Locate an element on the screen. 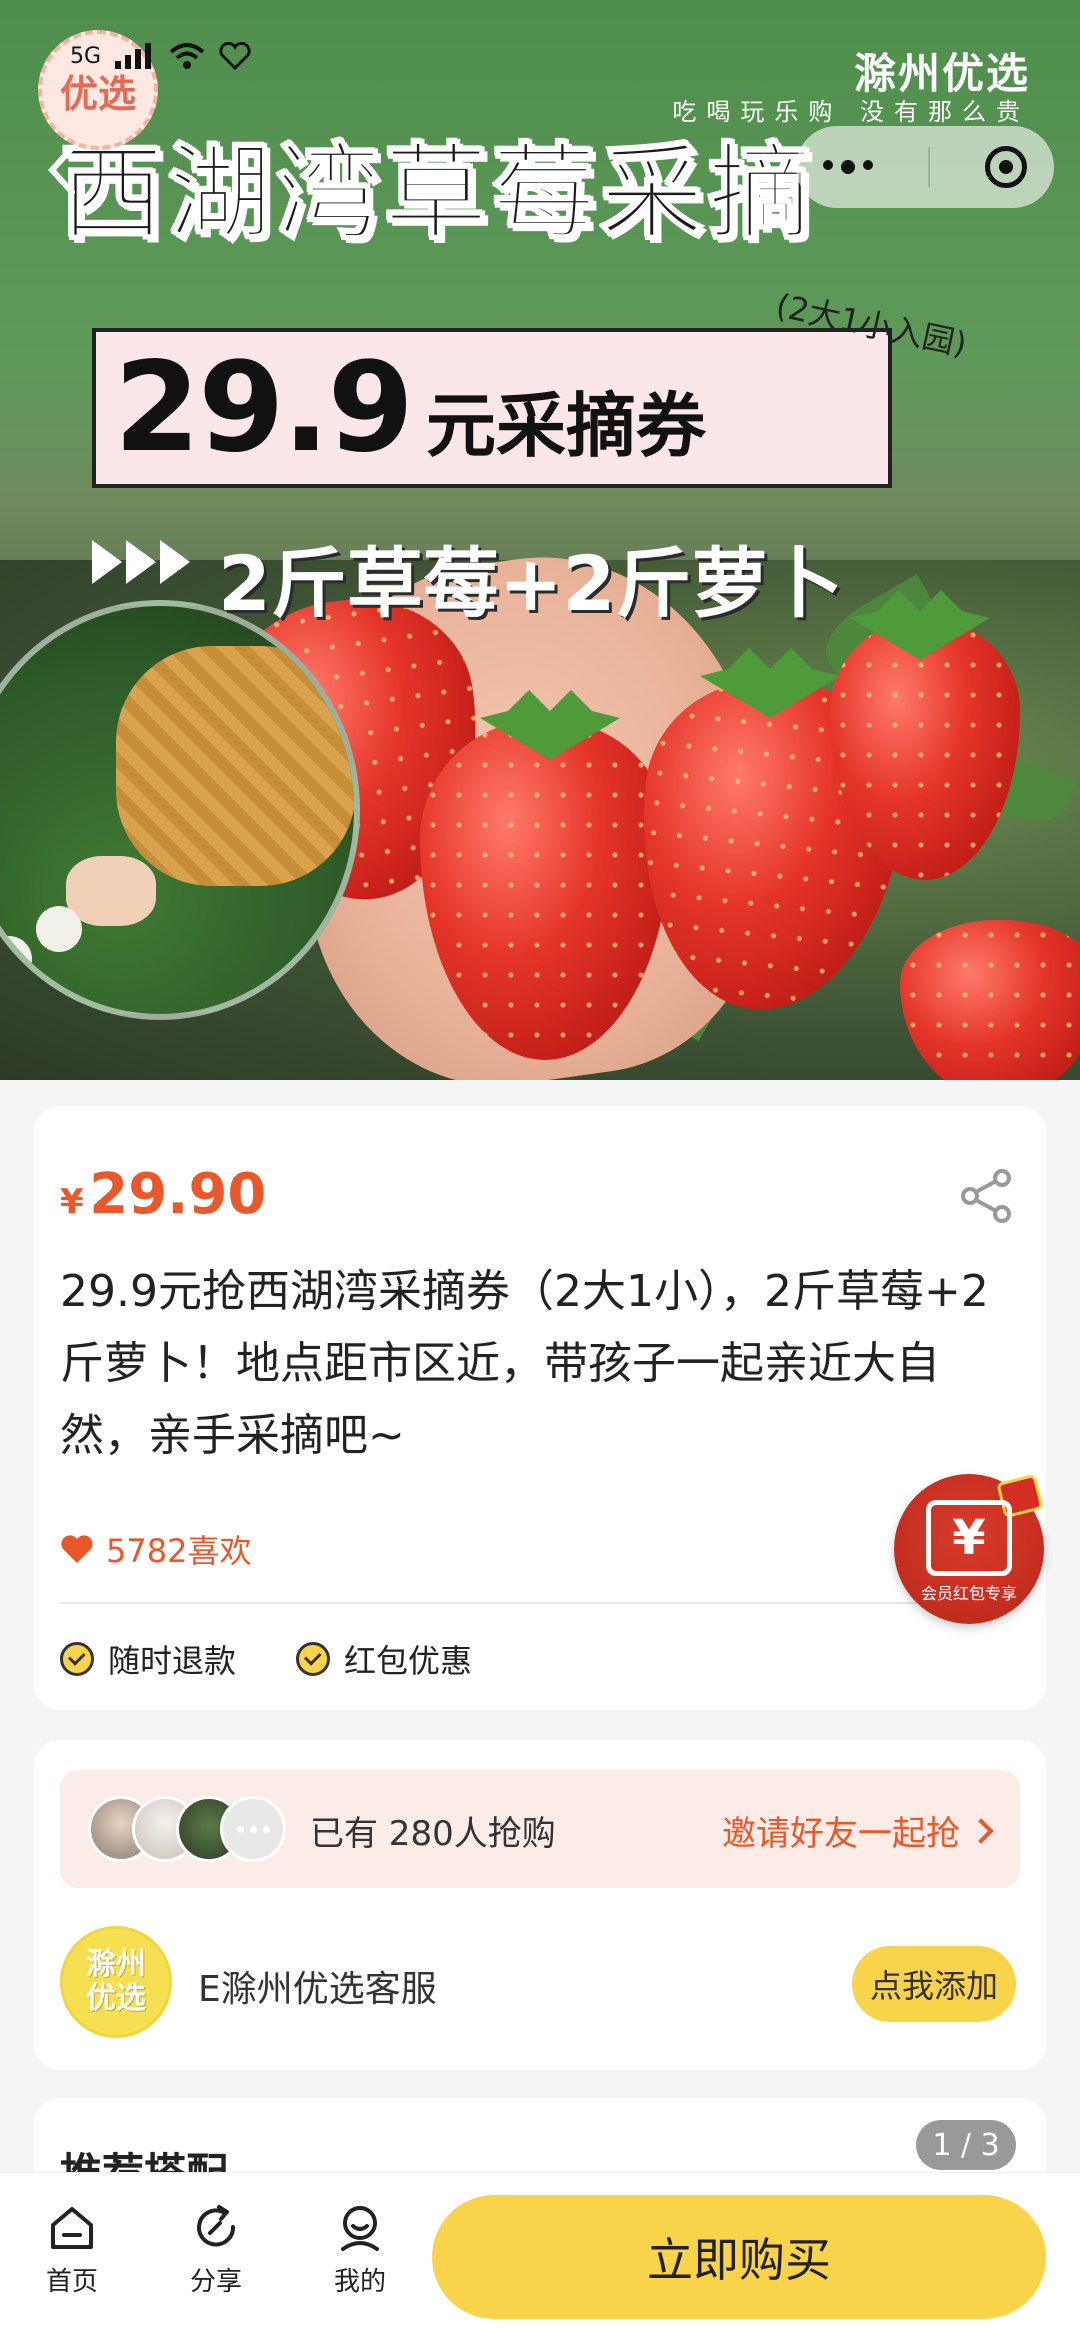 The height and width of the screenshot is (2340, 1080). invite-friends-link: 邀请好友一起抢 is located at coordinates (858, 1830).